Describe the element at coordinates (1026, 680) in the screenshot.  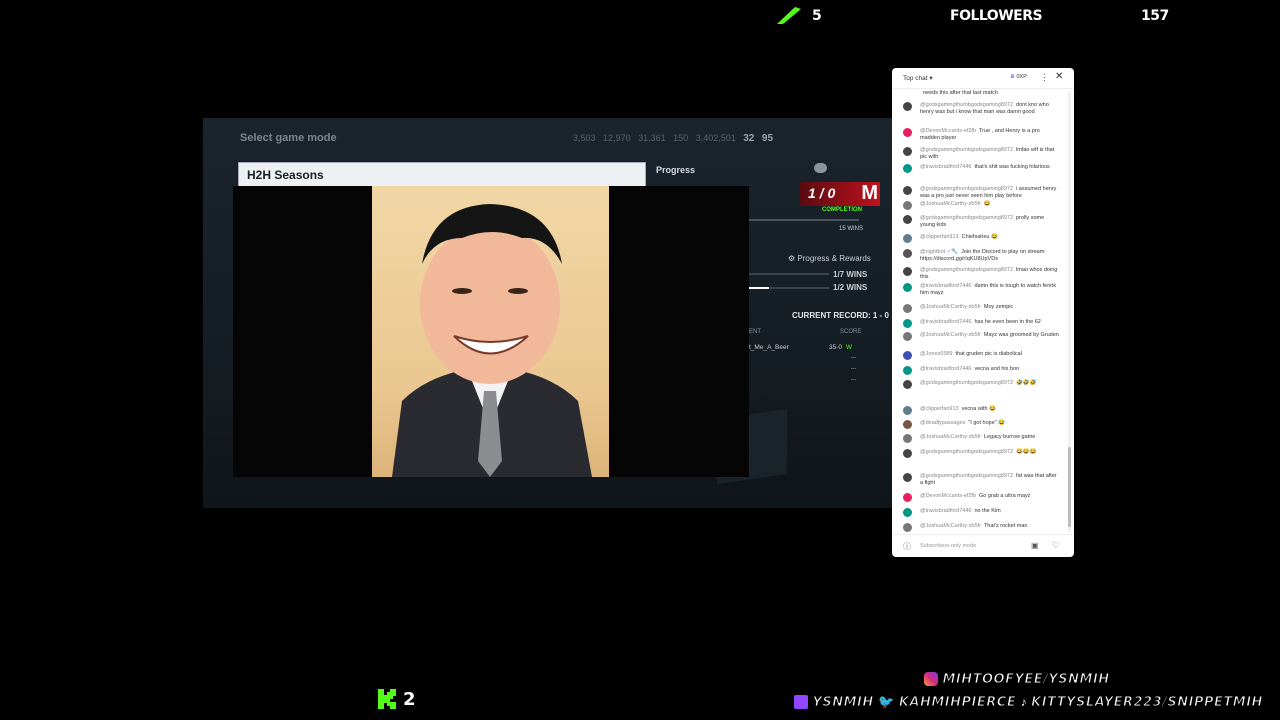
I see `instagram-text: MIHTOOFYEE/YSNMIH` at that location.